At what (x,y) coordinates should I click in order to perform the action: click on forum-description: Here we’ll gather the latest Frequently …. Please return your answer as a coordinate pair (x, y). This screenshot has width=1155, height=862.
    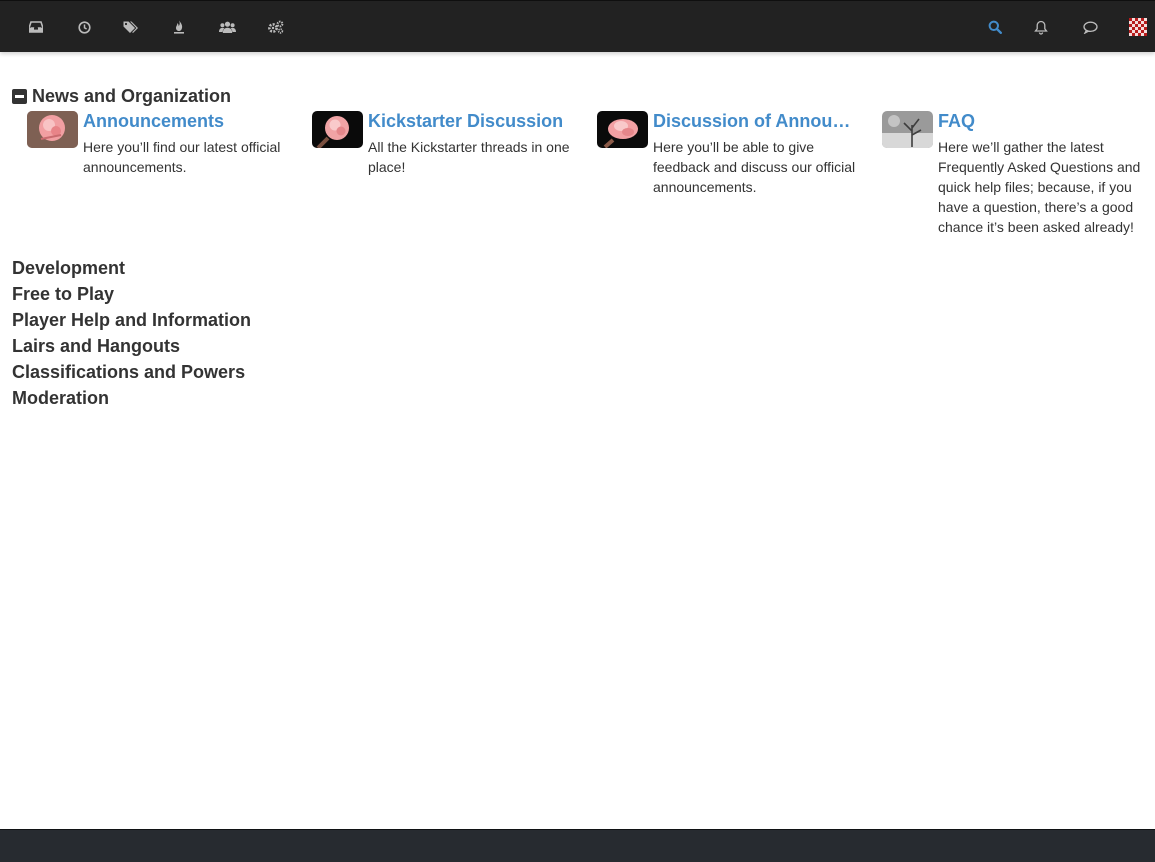
    Looking at the image, I should click on (1039, 187).